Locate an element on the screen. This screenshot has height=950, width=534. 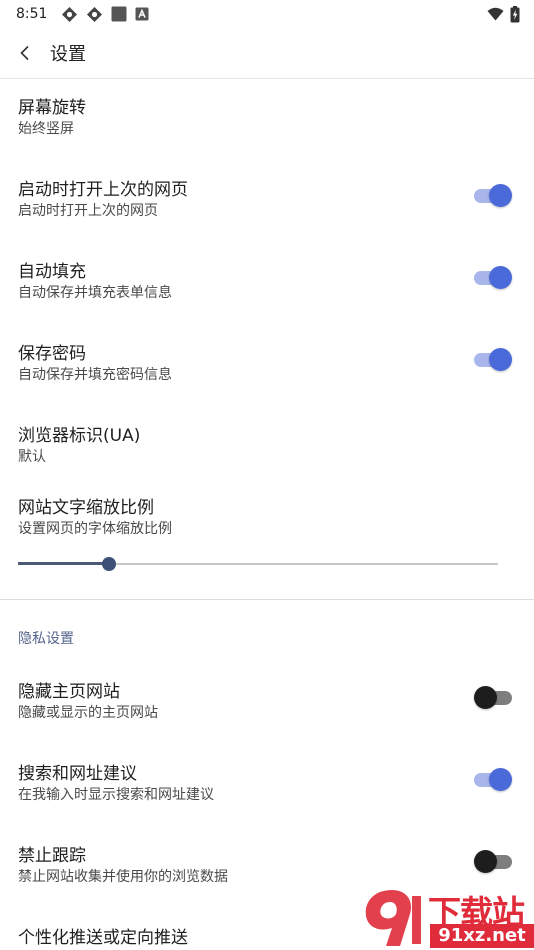
setting-title: 个性化推送或定向推送 is located at coordinates (103, 938).